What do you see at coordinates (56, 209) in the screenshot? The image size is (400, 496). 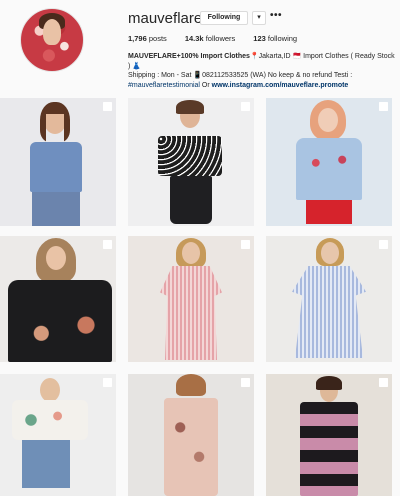 I see `denim-shorts` at bounding box center [56, 209].